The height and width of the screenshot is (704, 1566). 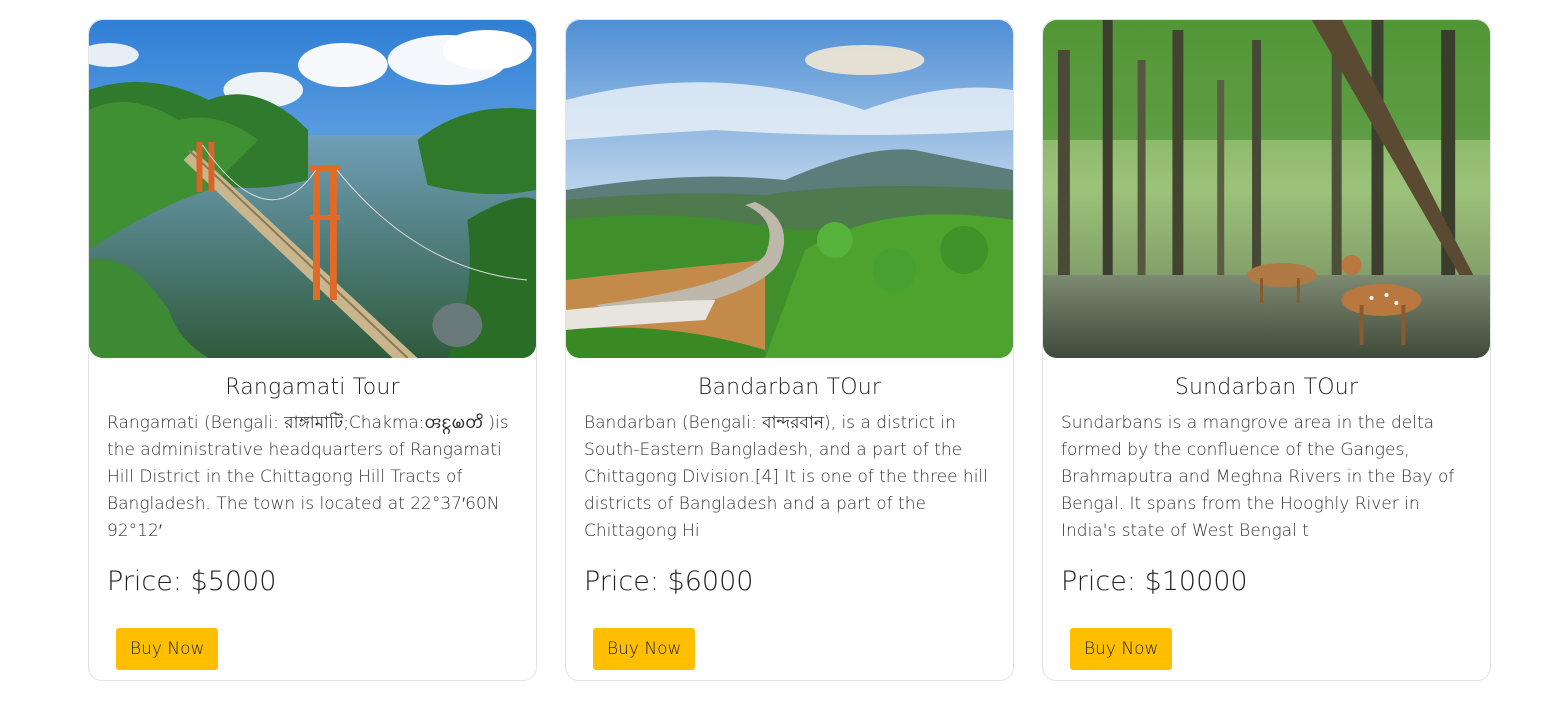 What do you see at coordinates (789, 189) in the screenshot?
I see `tour-image-bandarban` at bounding box center [789, 189].